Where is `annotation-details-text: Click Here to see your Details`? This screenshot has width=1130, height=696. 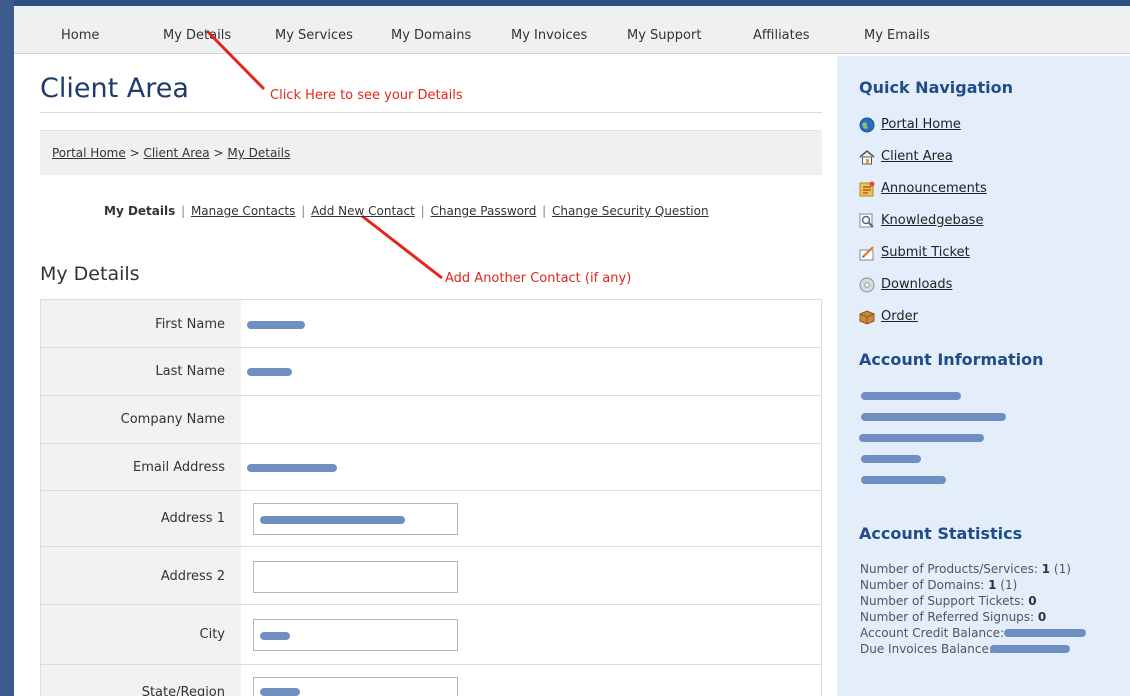 annotation-details-text: Click Here to see your Details is located at coordinates (366, 95).